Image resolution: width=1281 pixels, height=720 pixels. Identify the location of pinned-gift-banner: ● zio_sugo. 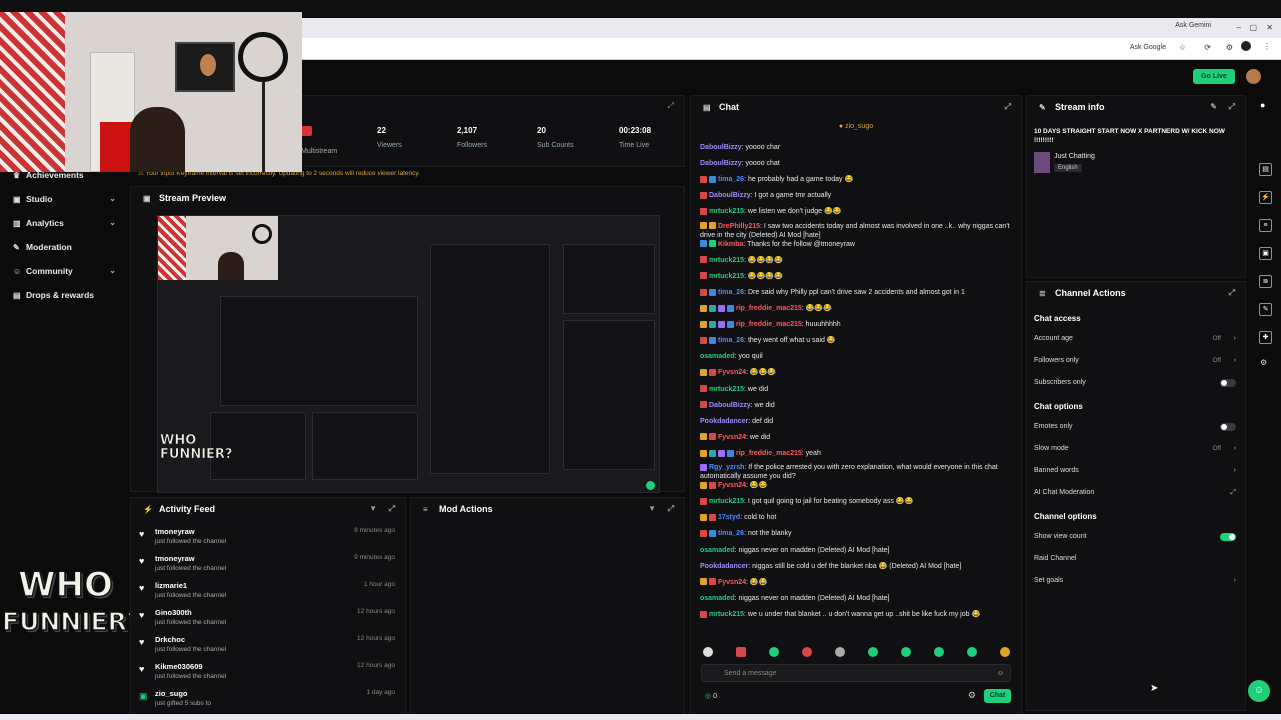
(856, 127).